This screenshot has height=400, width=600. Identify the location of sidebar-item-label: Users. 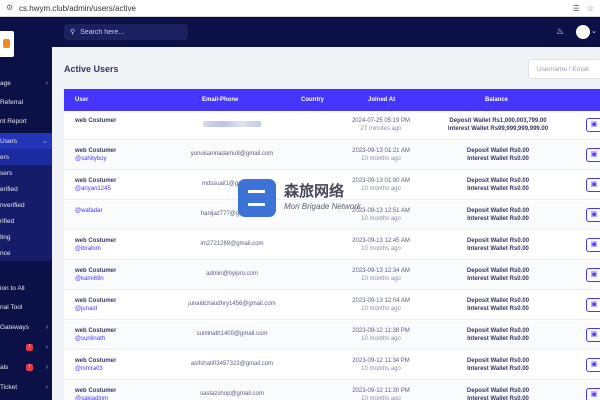
(8, 141).